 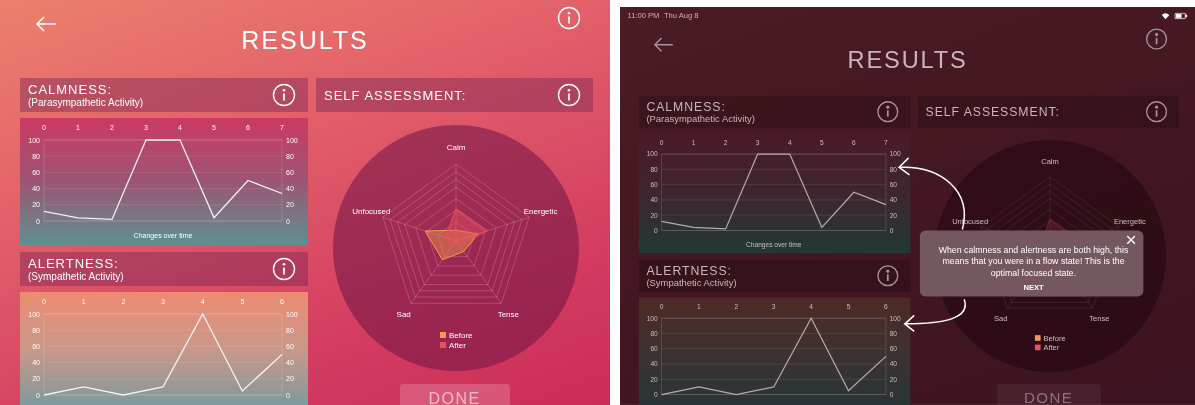 What do you see at coordinates (1131, 240) in the screenshot?
I see `close-icon` at bounding box center [1131, 240].